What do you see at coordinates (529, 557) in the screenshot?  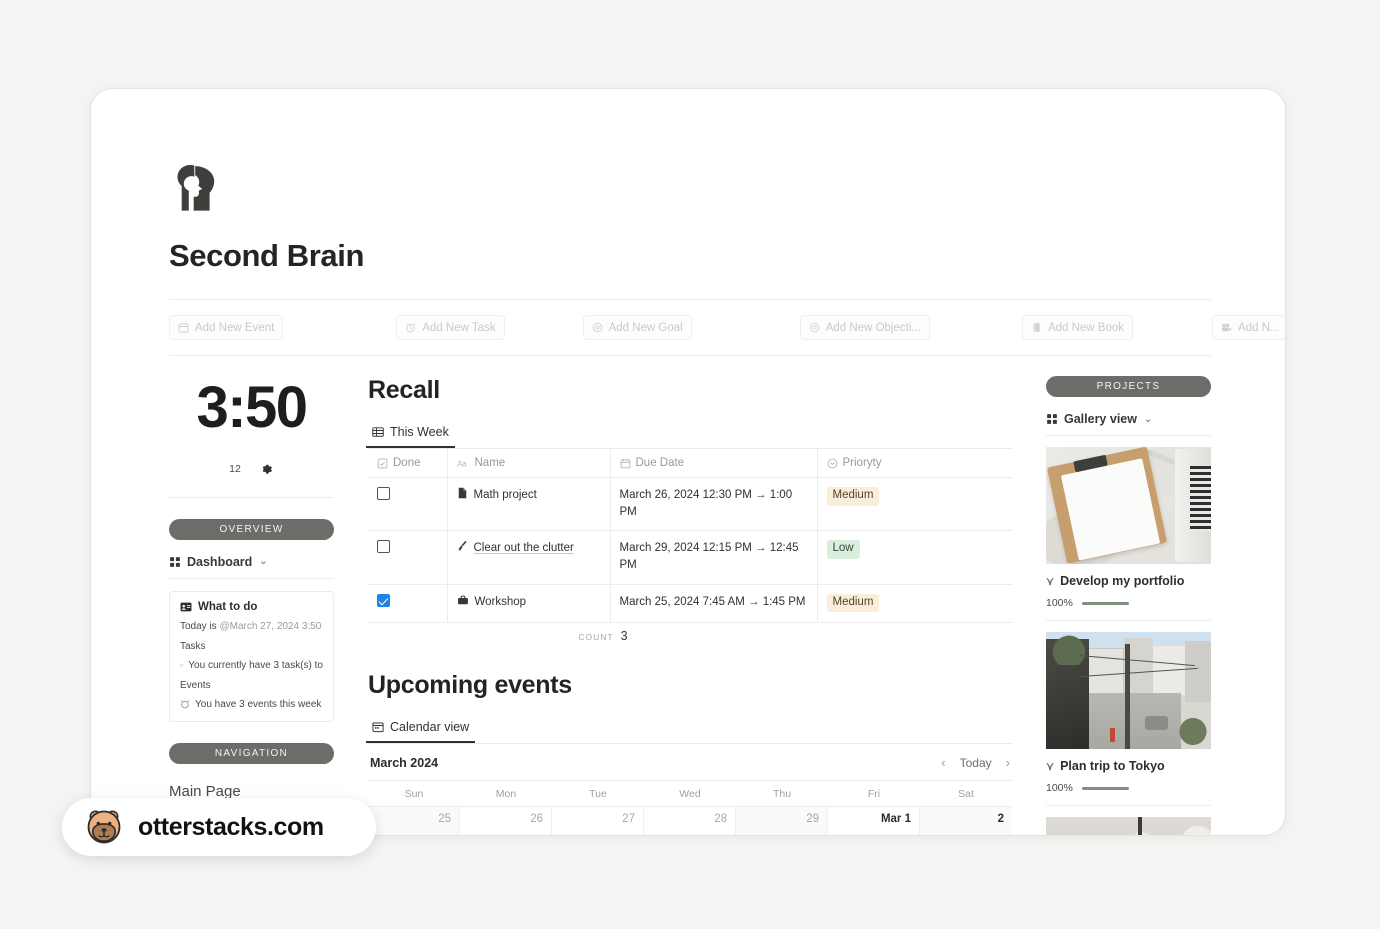 I see `cell-name: Clear out the clutter` at bounding box center [529, 557].